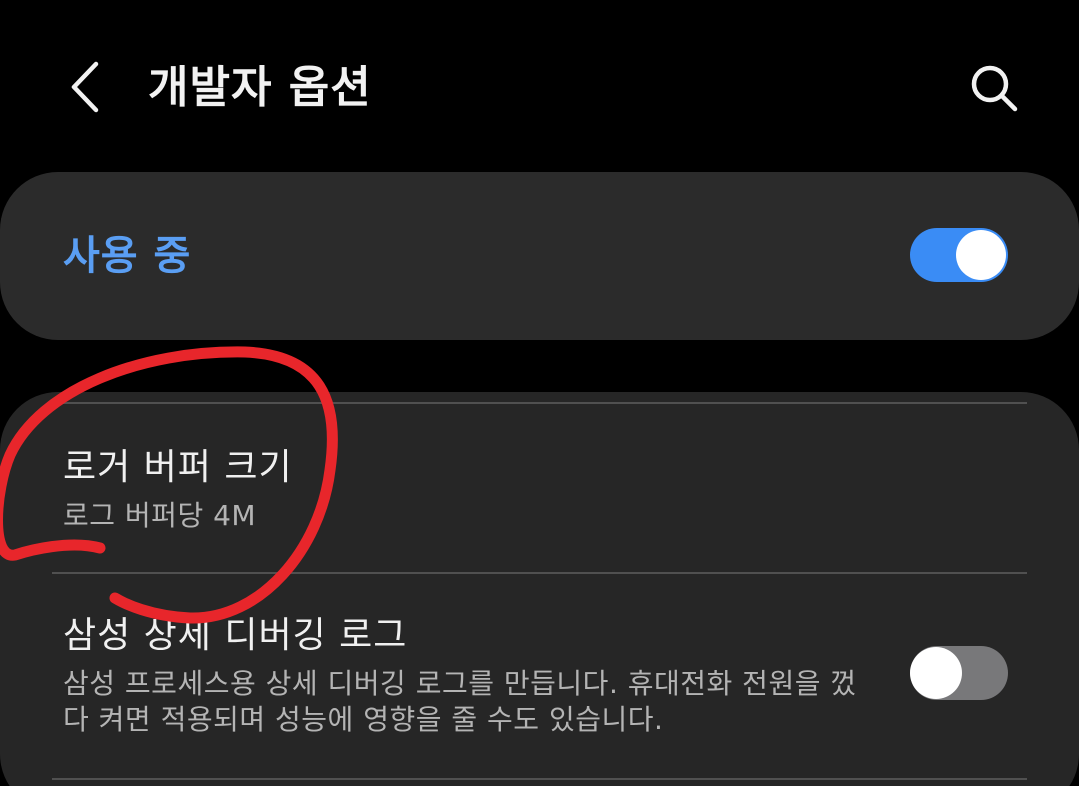  I want to click on search-icon, so click(994, 88).